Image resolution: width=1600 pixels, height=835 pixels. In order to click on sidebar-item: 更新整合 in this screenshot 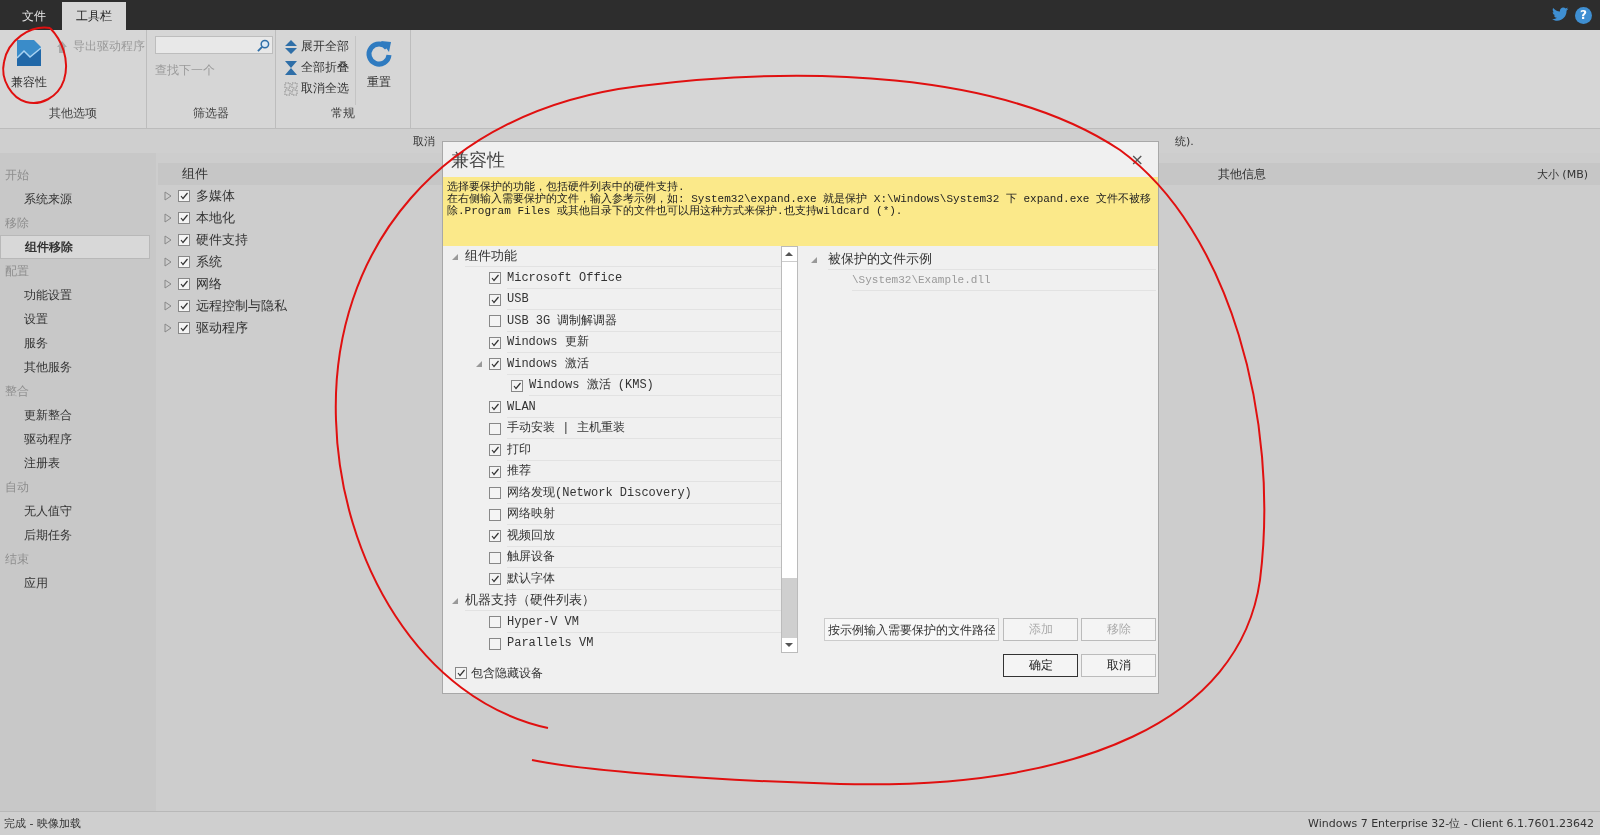, I will do `click(75, 415)`.